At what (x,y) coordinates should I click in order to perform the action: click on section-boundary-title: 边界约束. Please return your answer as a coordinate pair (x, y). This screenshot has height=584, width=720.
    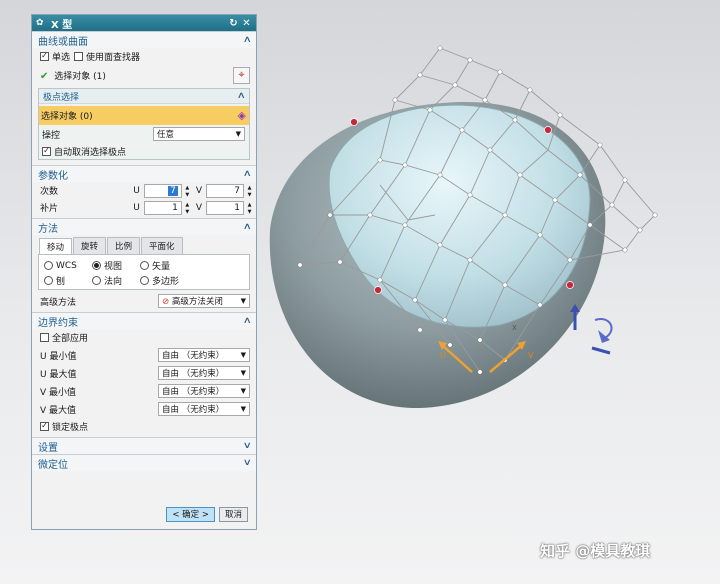
    Looking at the image, I should click on (58, 323).